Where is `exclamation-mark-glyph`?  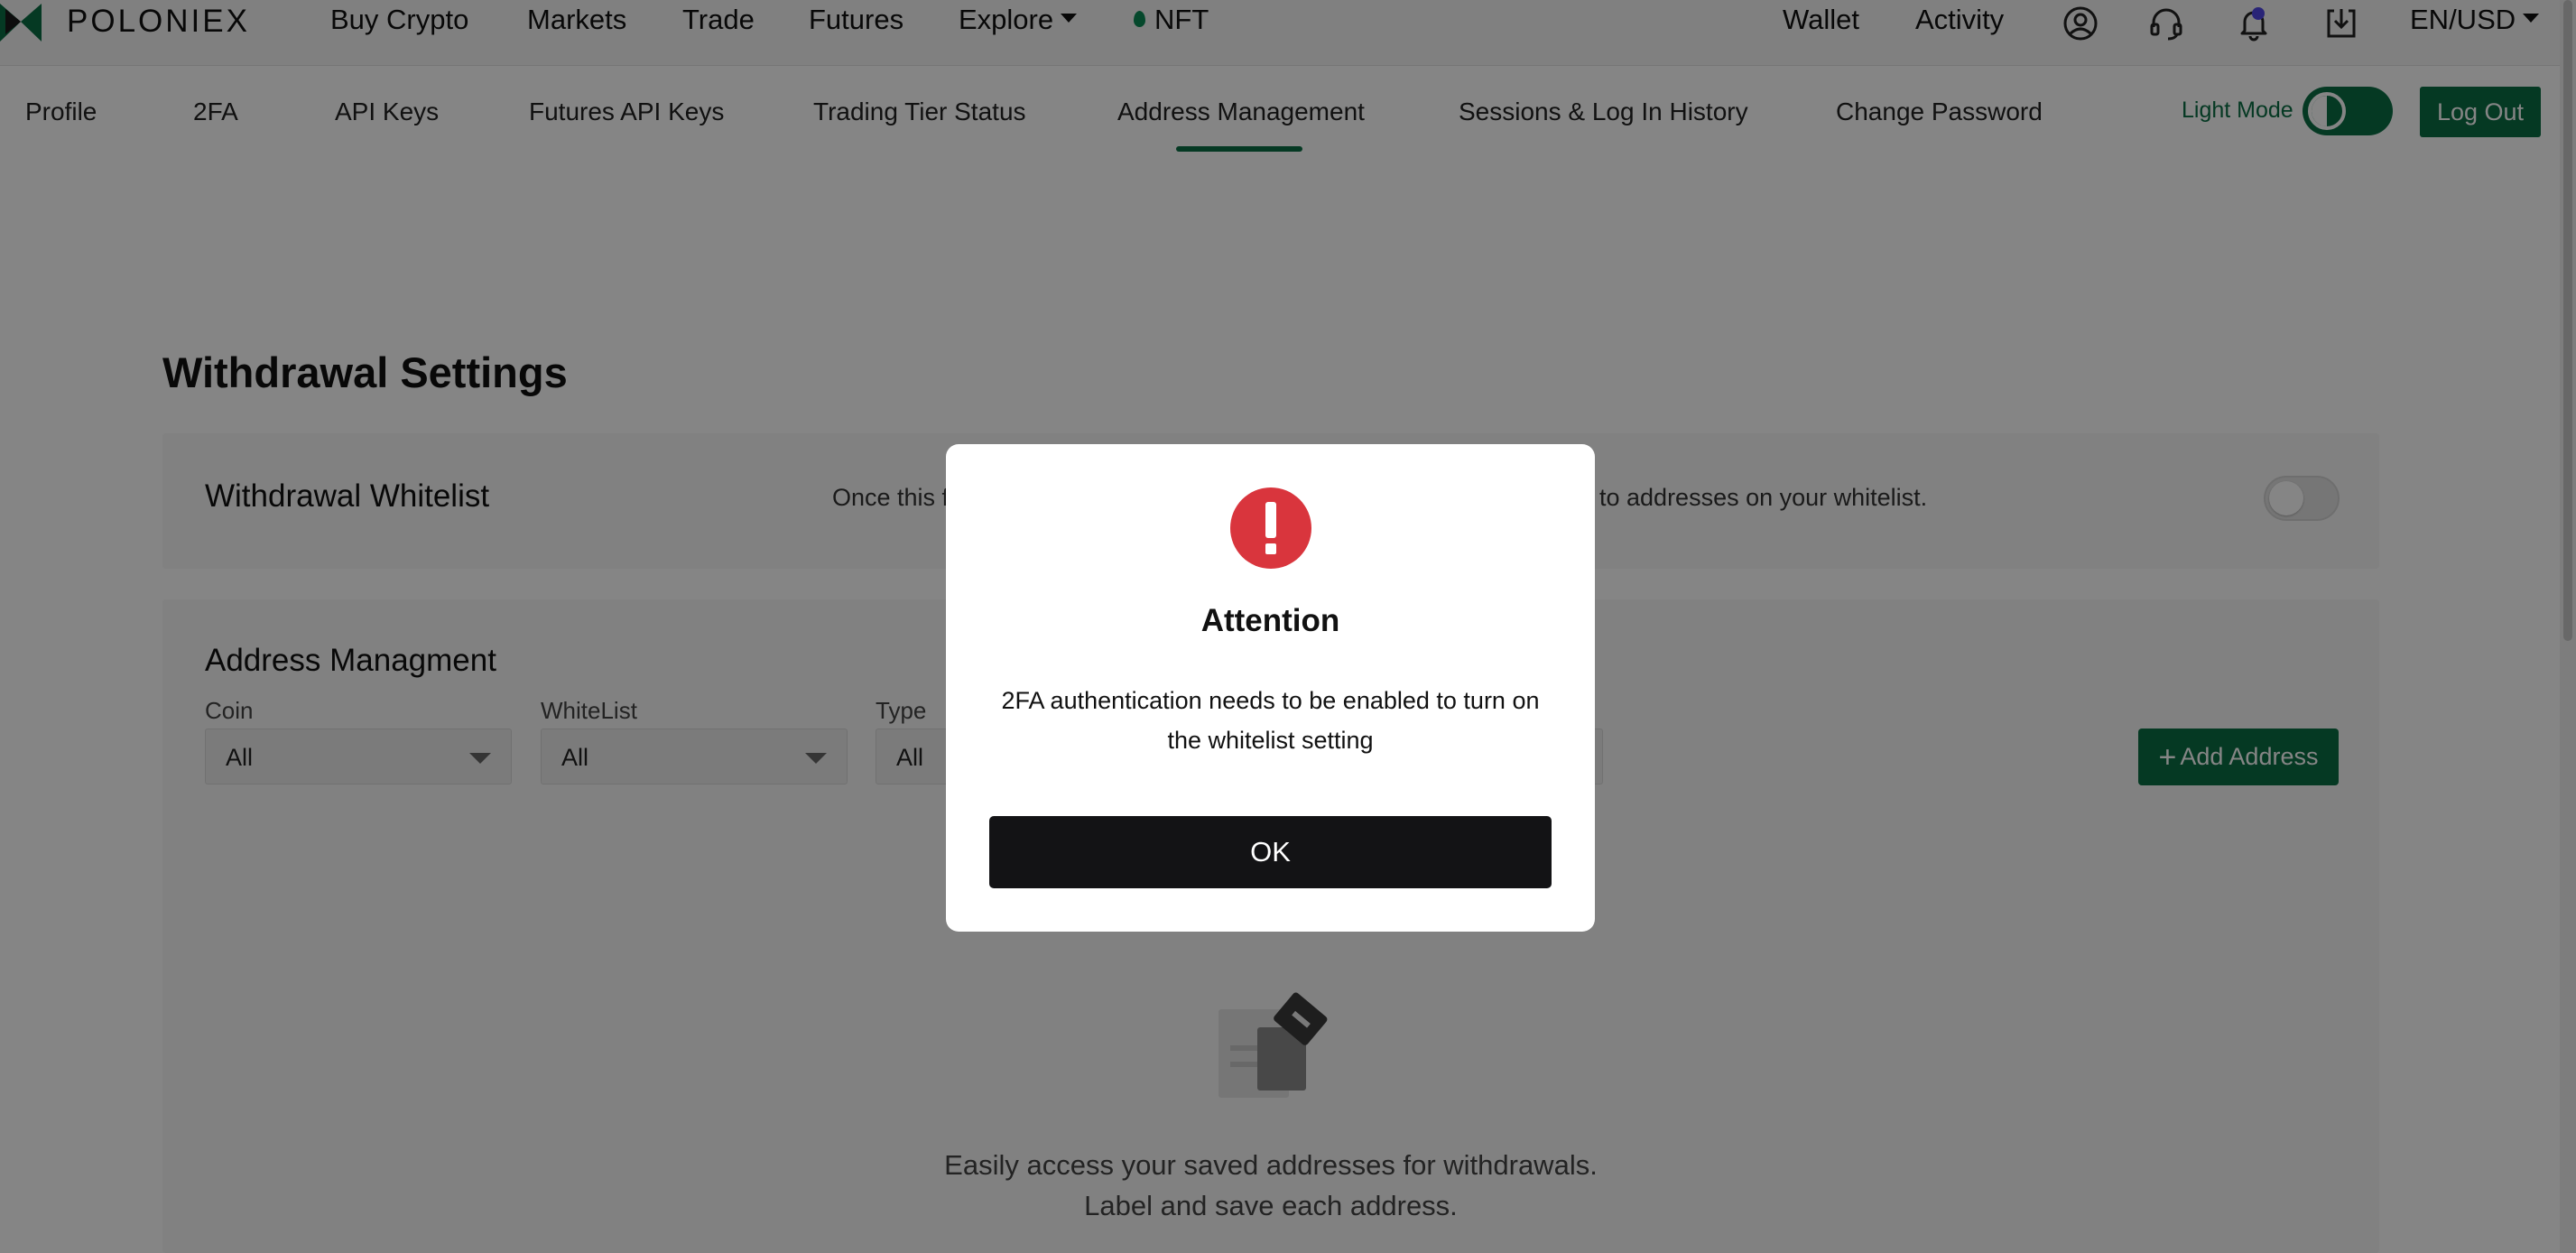 exclamation-mark-glyph is located at coordinates (1270, 528).